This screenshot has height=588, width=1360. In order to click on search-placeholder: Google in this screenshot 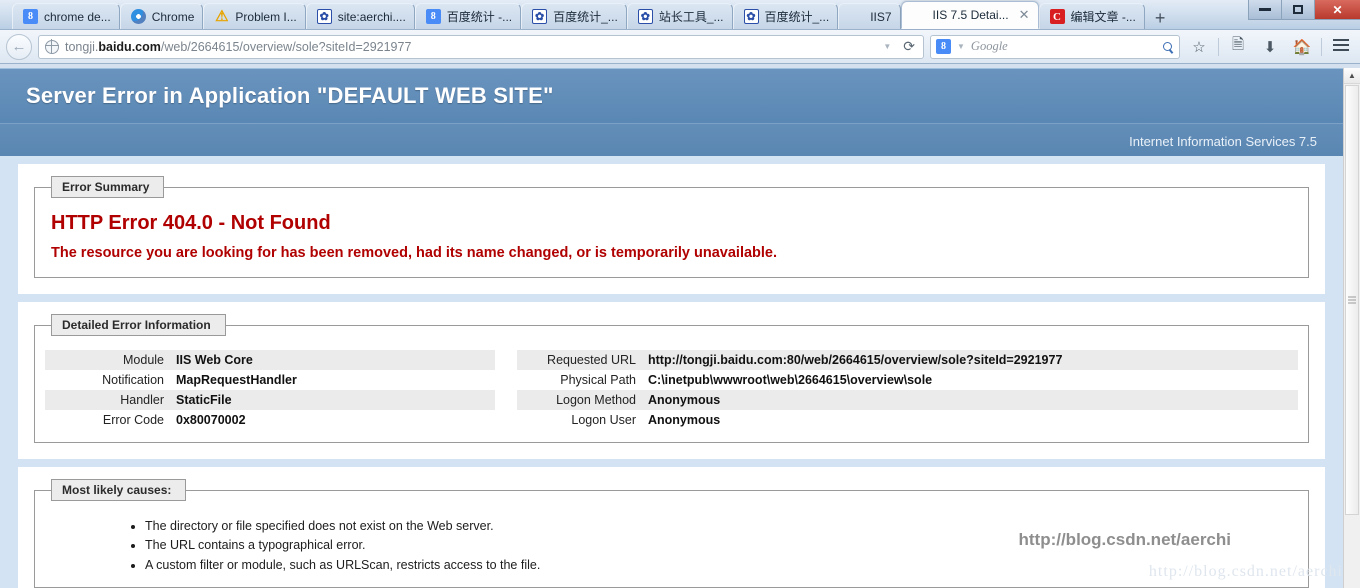, I will do `click(989, 46)`.